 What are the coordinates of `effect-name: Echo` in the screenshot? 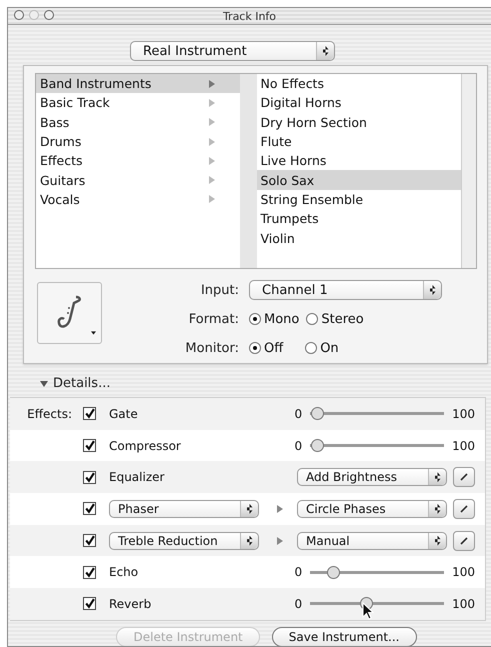 It's located at (123, 572).